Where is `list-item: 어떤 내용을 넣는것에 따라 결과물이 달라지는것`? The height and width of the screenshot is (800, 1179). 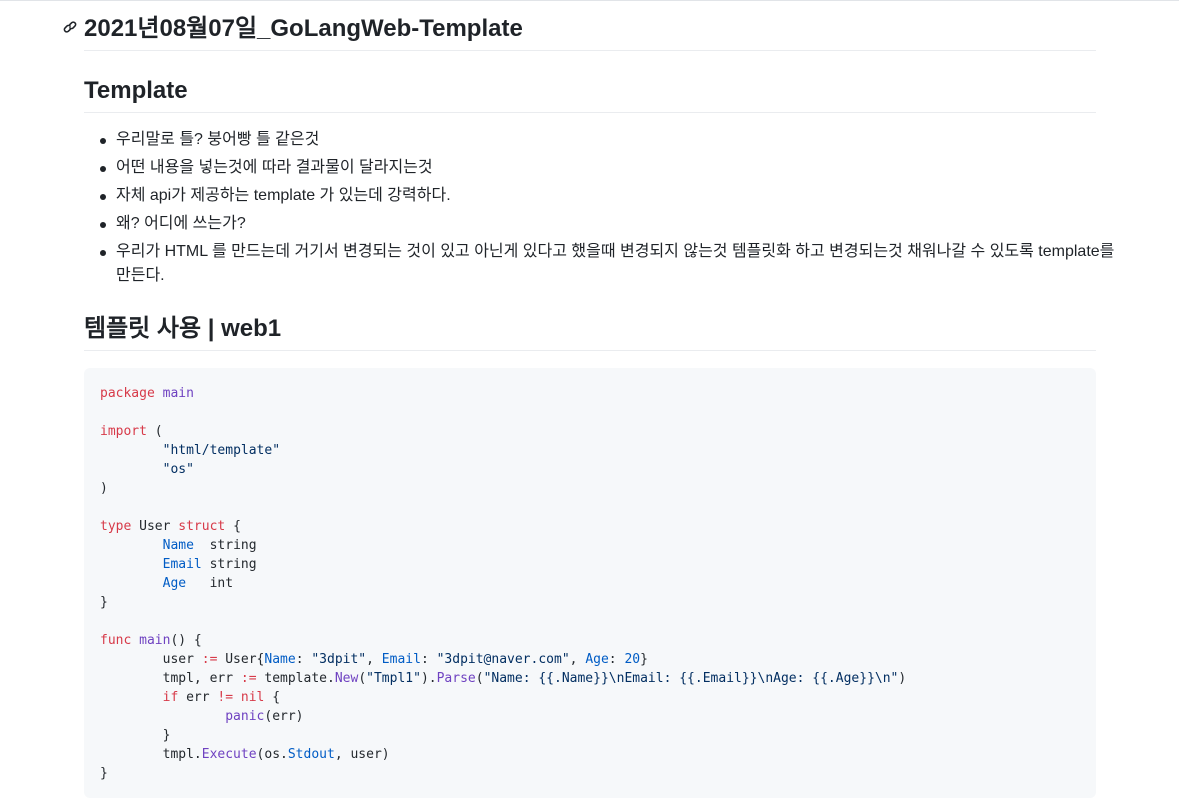 list-item: 어떤 내용을 넣는것에 따라 결과물이 달라지는것 is located at coordinates (614, 168).